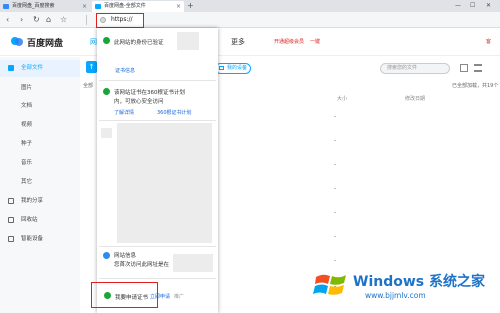  Describe the element at coordinates (40, 88) in the screenshot. I see `sidebar-item-images: 图片` at that location.